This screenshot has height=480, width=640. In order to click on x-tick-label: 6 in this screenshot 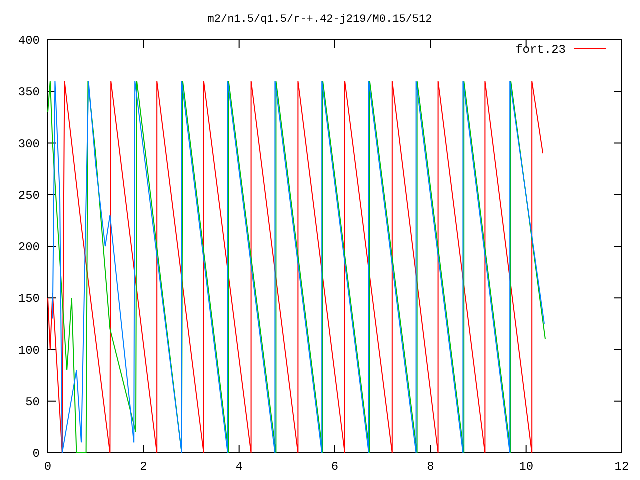, I will do `click(335, 467)`.